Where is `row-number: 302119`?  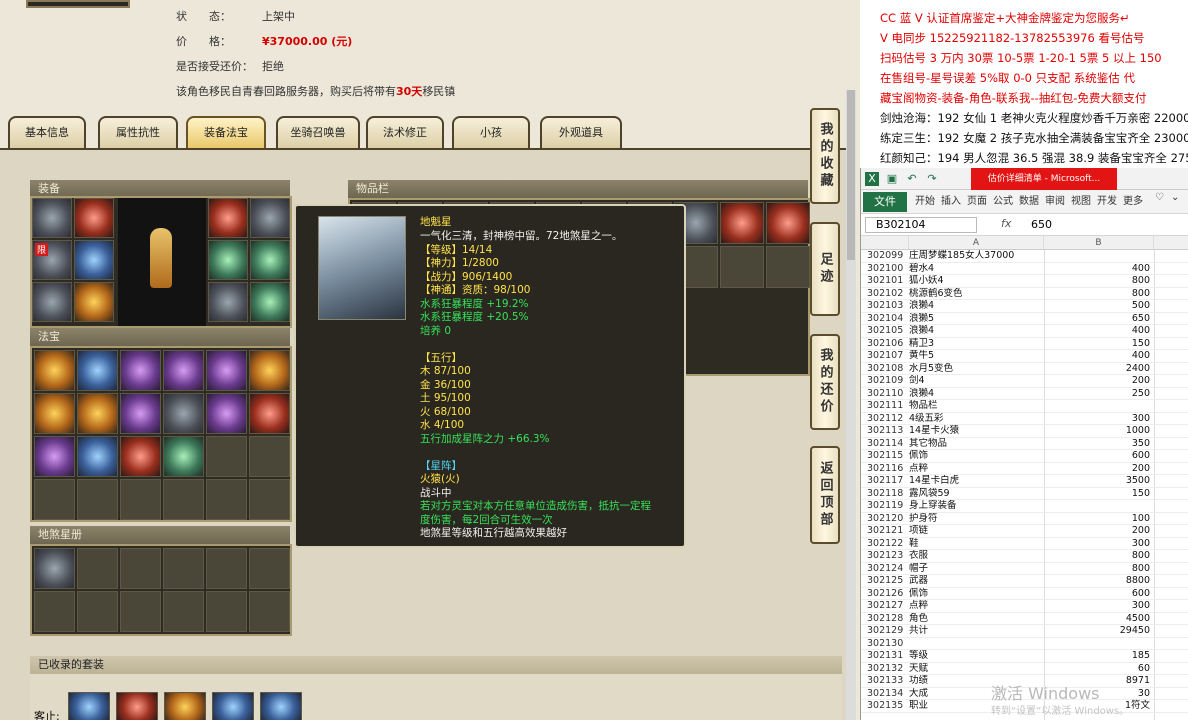 row-number: 302119 is located at coordinates (888, 506).